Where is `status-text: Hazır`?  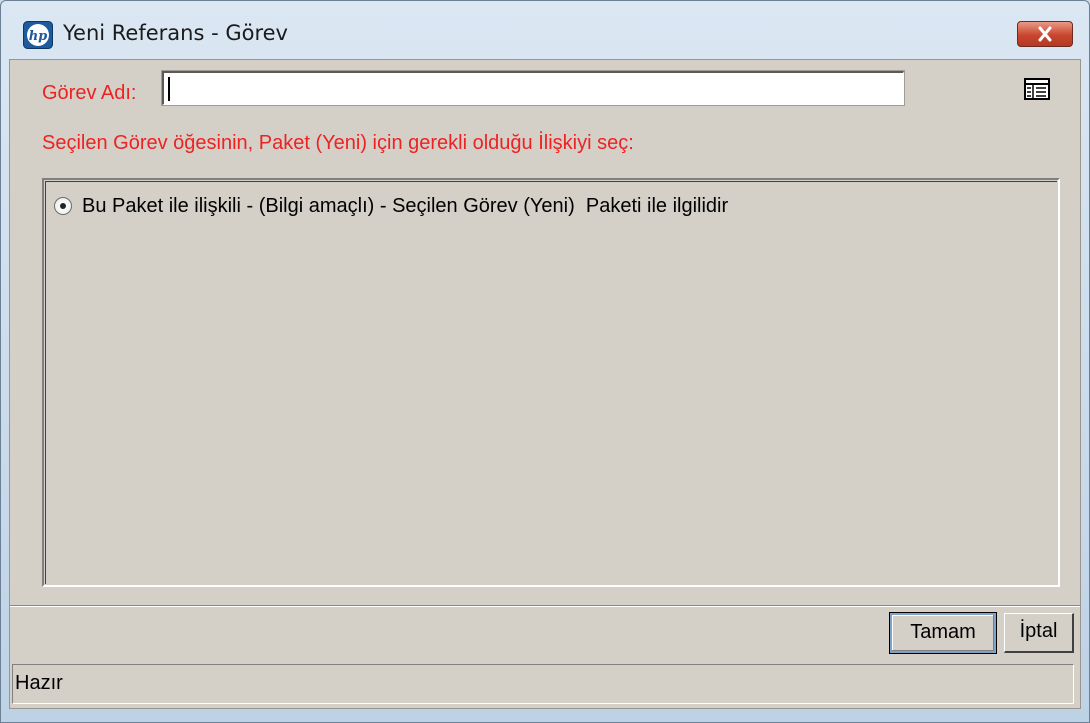
status-text: Hazır is located at coordinates (39, 683).